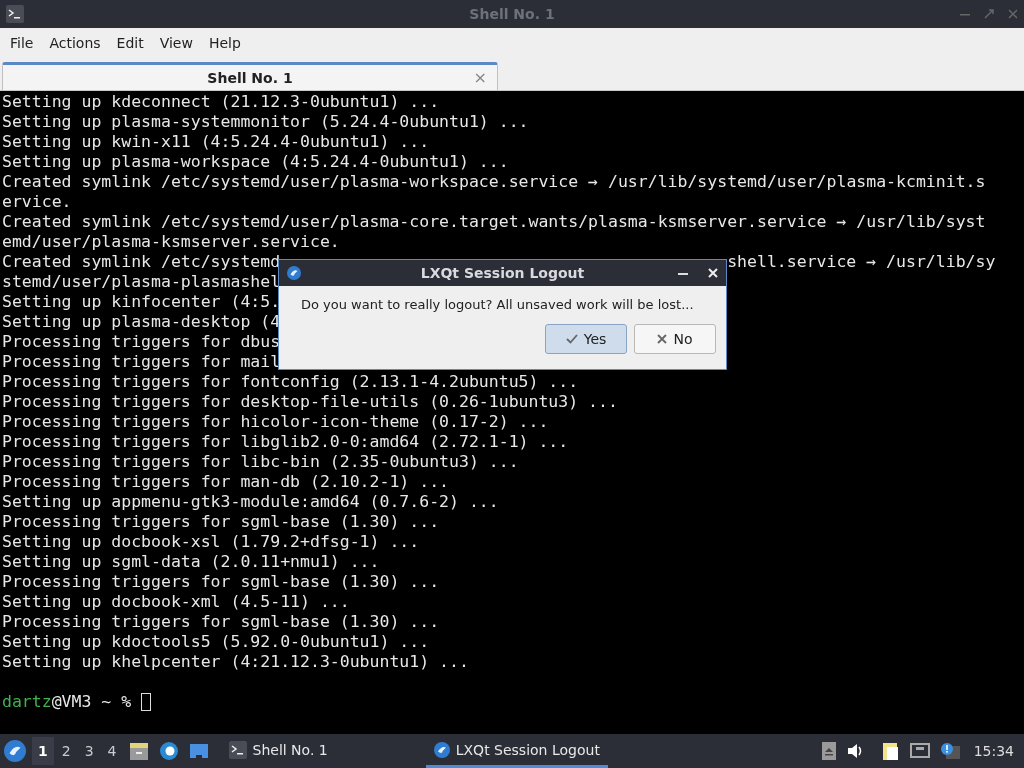  What do you see at coordinates (130, 43) in the screenshot?
I see `menu-item: Edit` at bounding box center [130, 43].